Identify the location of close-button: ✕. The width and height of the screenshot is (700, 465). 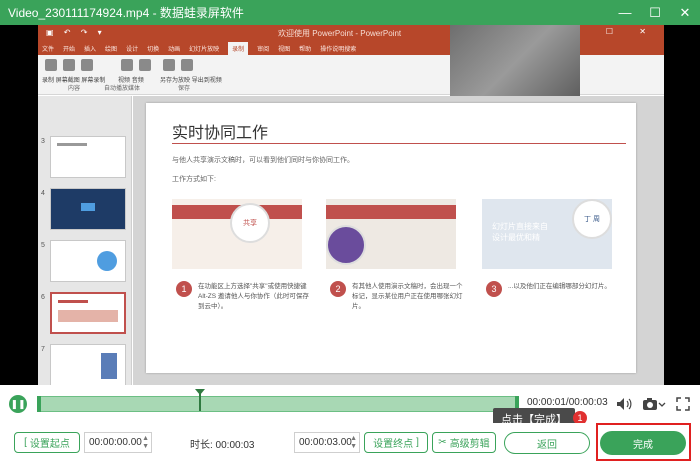
(685, 12).